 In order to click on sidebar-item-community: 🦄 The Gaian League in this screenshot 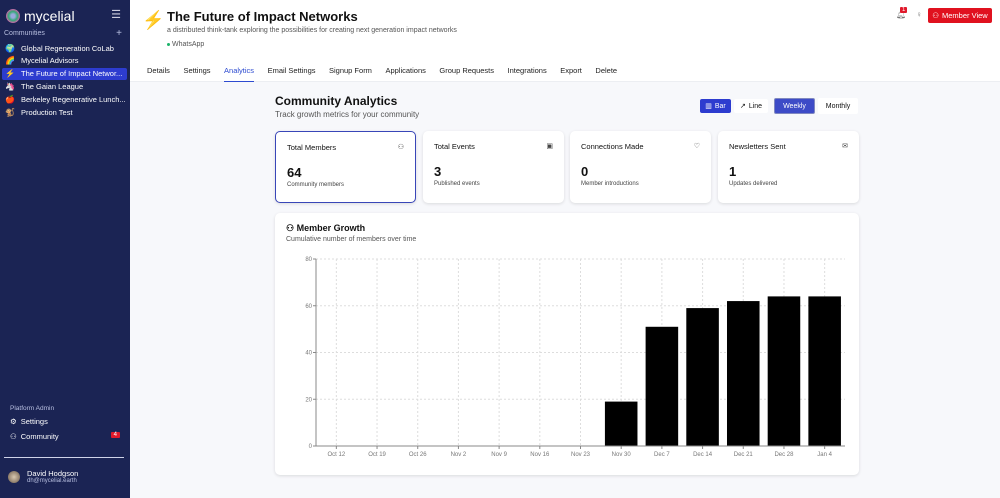, I will do `click(64, 86)`.